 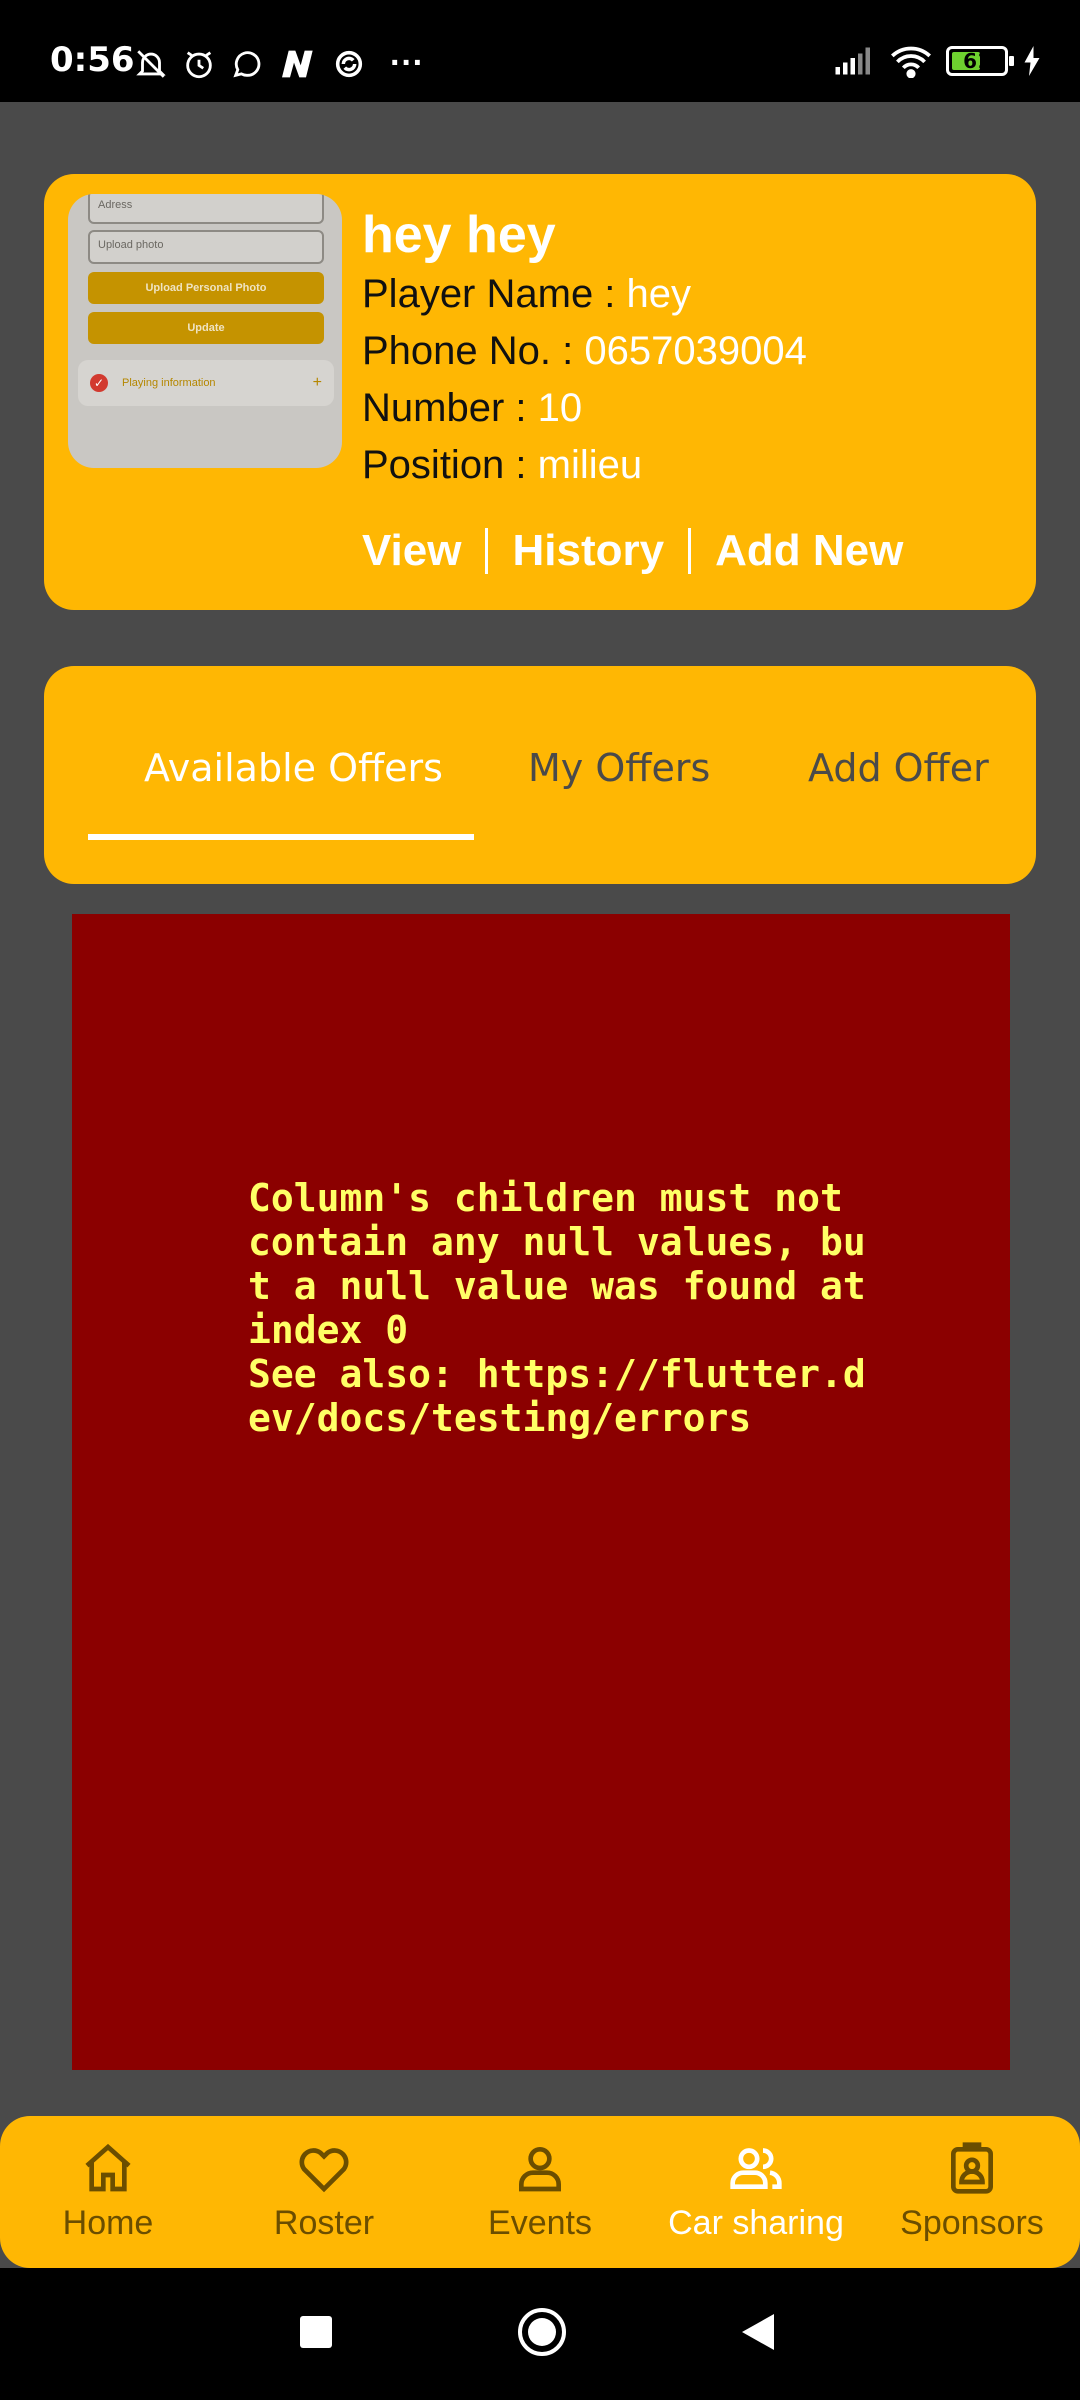 I want to click on nav-item-car-sharing: Car sharing, so click(x=756, y=2192).